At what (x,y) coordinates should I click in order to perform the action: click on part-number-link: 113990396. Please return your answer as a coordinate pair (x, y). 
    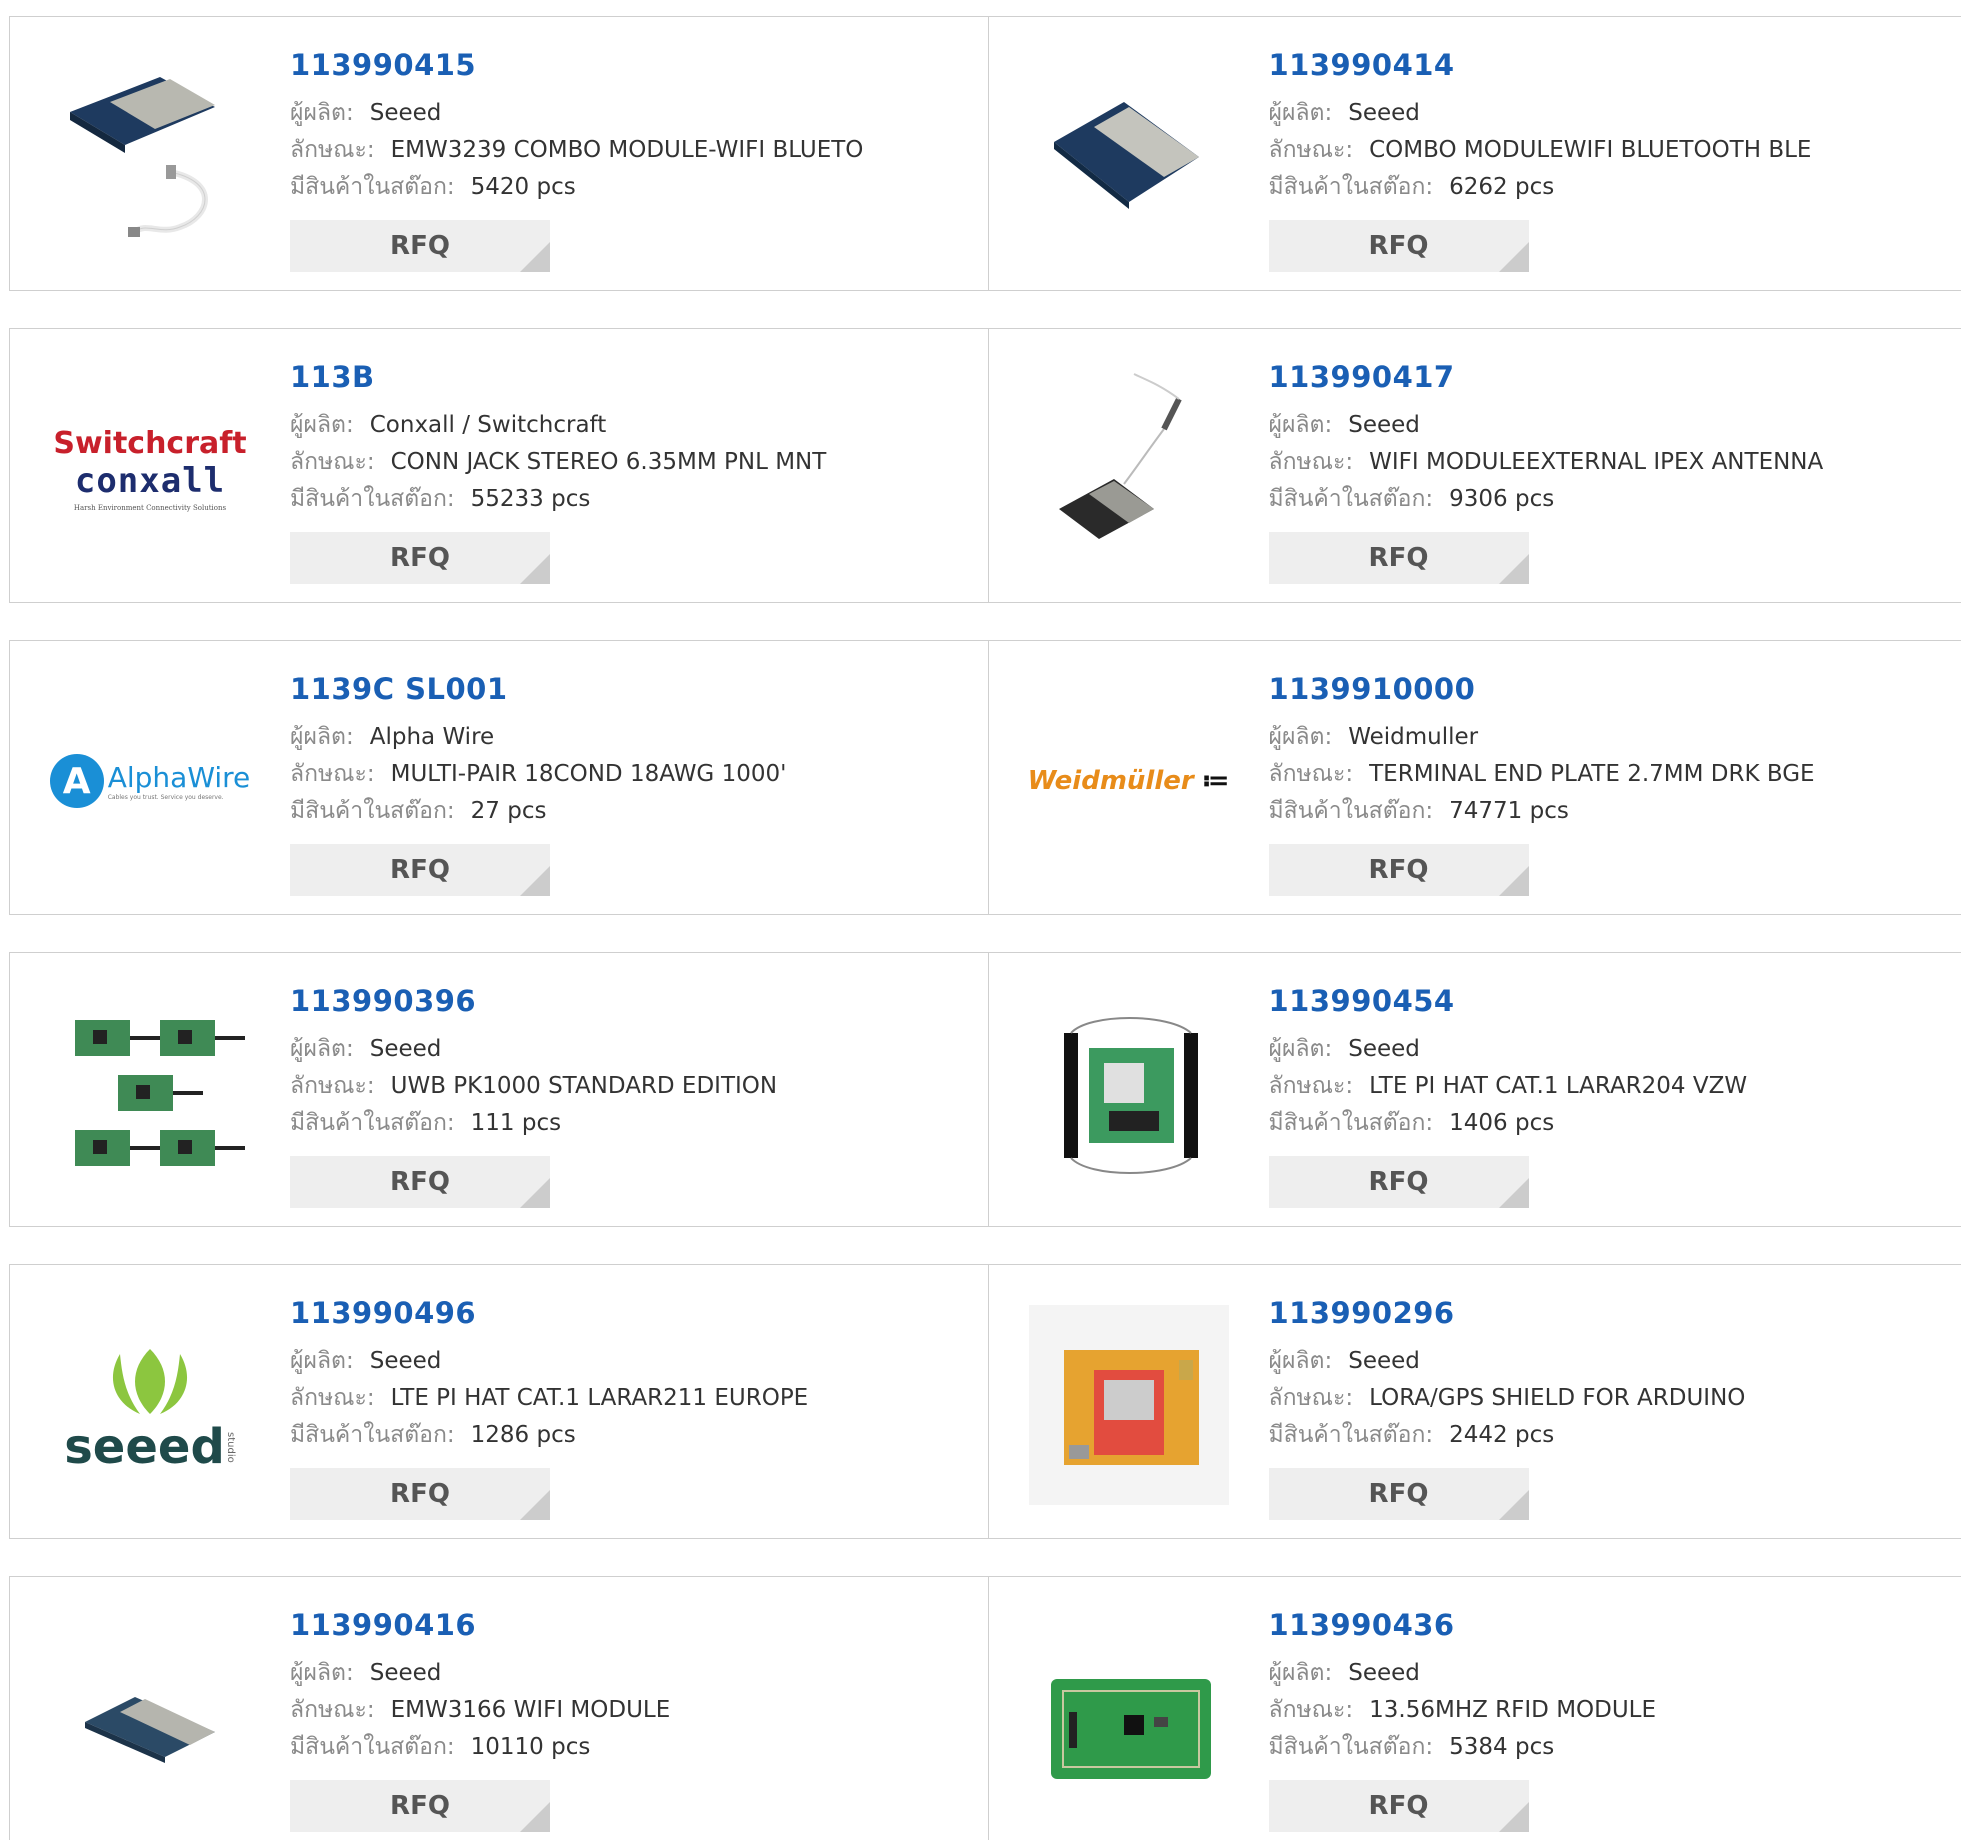
    Looking at the image, I should click on (533, 1001).